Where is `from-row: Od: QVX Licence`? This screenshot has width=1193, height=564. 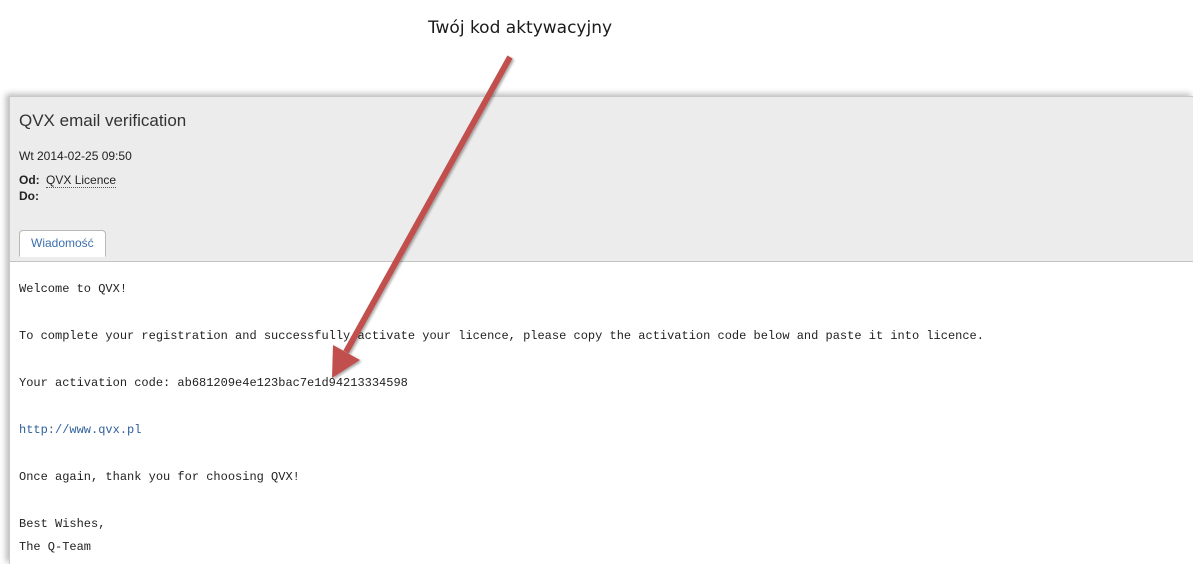 from-row: Od: QVX Licence is located at coordinates (68, 180).